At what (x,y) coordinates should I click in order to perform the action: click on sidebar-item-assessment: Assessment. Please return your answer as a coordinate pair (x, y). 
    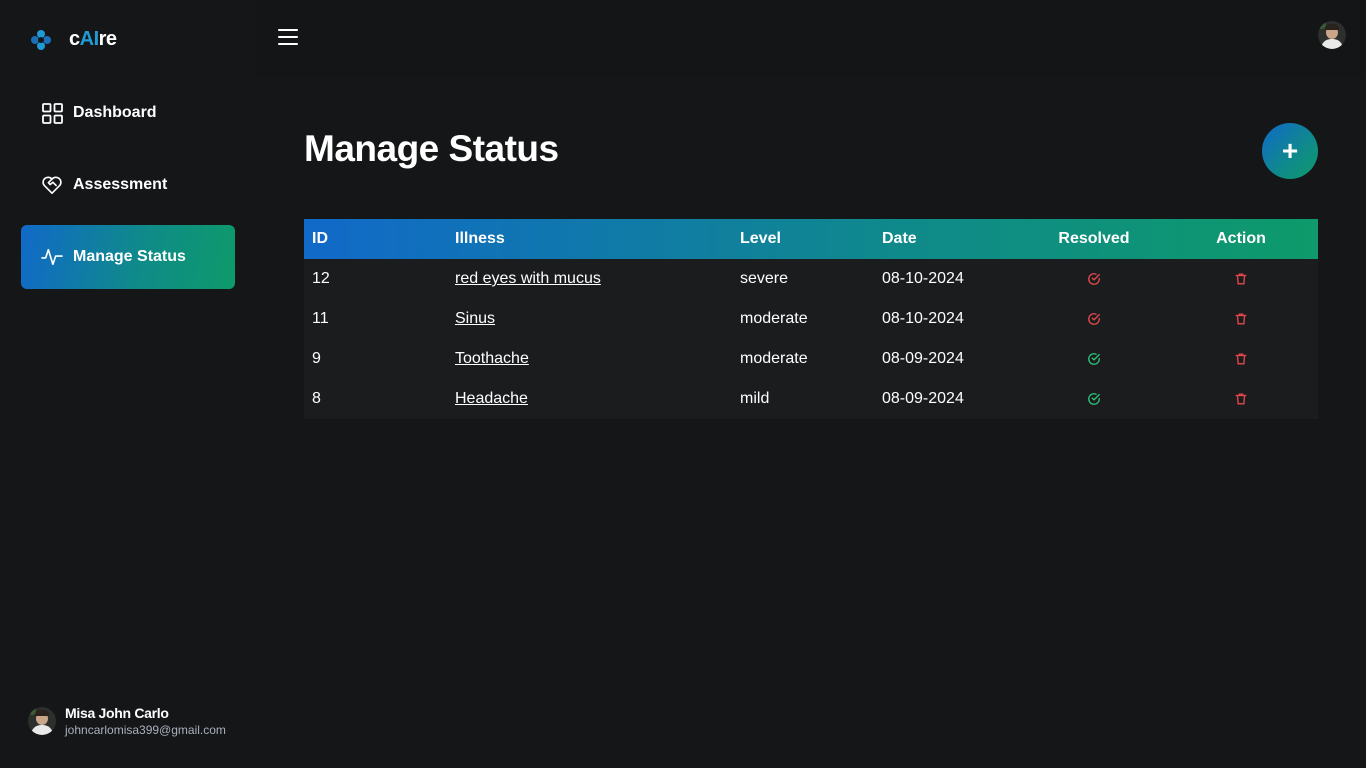
    Looking at the image, I should click on (128, 185).